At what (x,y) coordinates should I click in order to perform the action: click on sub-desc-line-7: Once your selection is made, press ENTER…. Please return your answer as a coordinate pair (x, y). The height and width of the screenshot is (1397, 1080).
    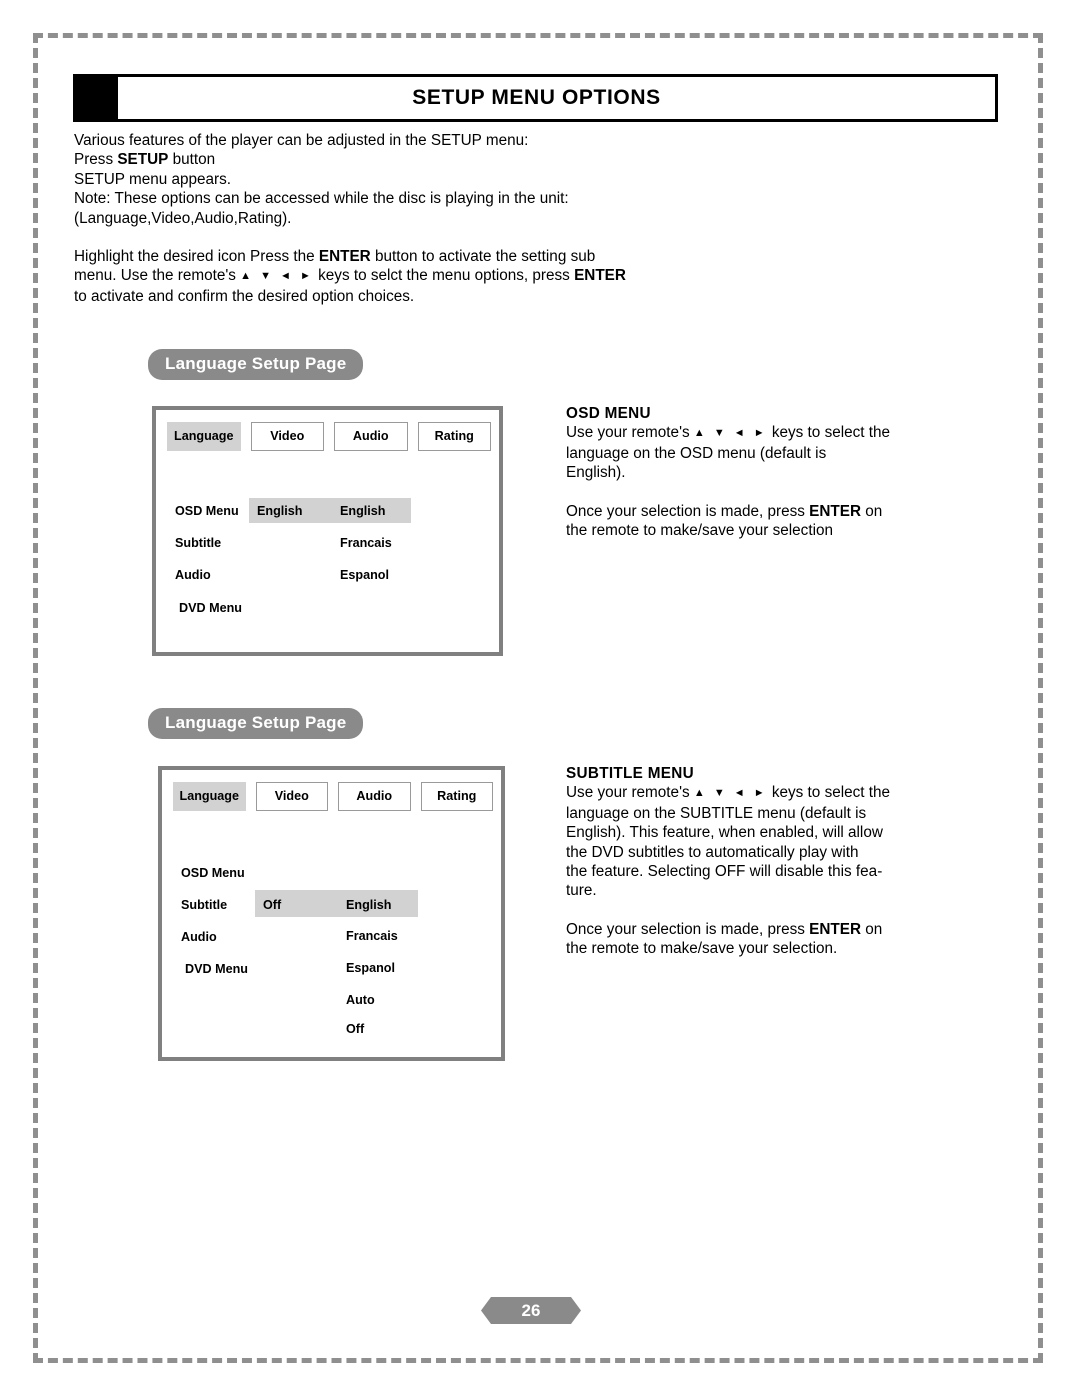
    Looking at the image, I should click on (741, 929).